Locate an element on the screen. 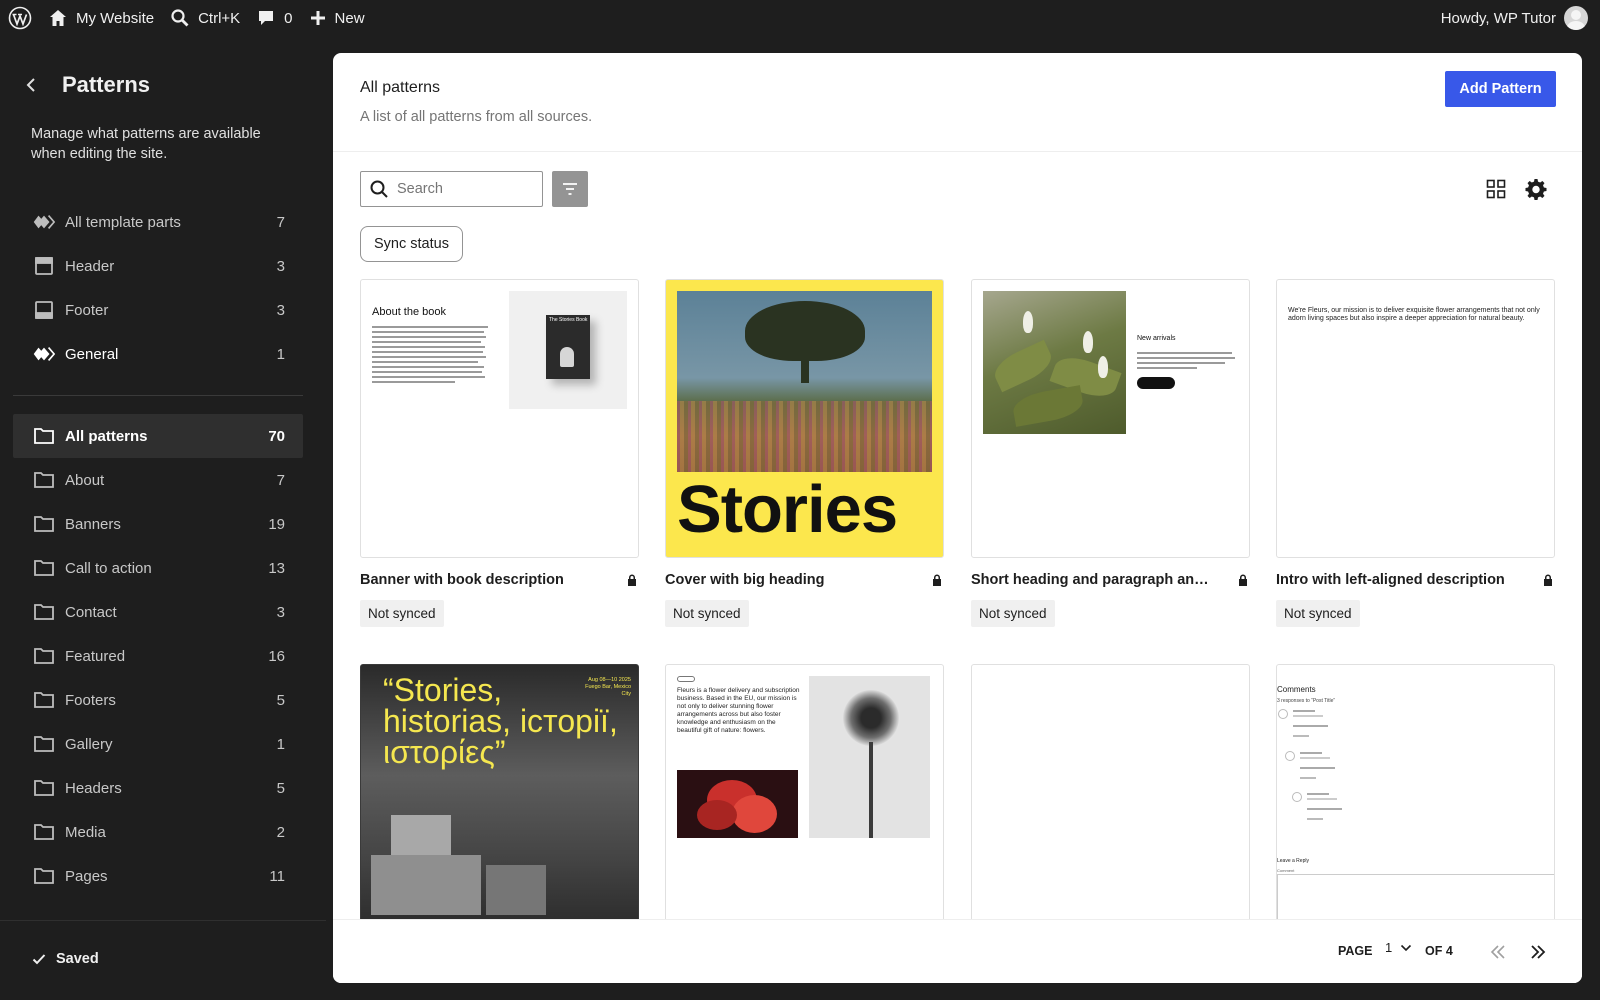 The height and width of the screenshot is (1000, 1600). sidebar-item-banners: Banners 19 is located at coordinates (158, 524).